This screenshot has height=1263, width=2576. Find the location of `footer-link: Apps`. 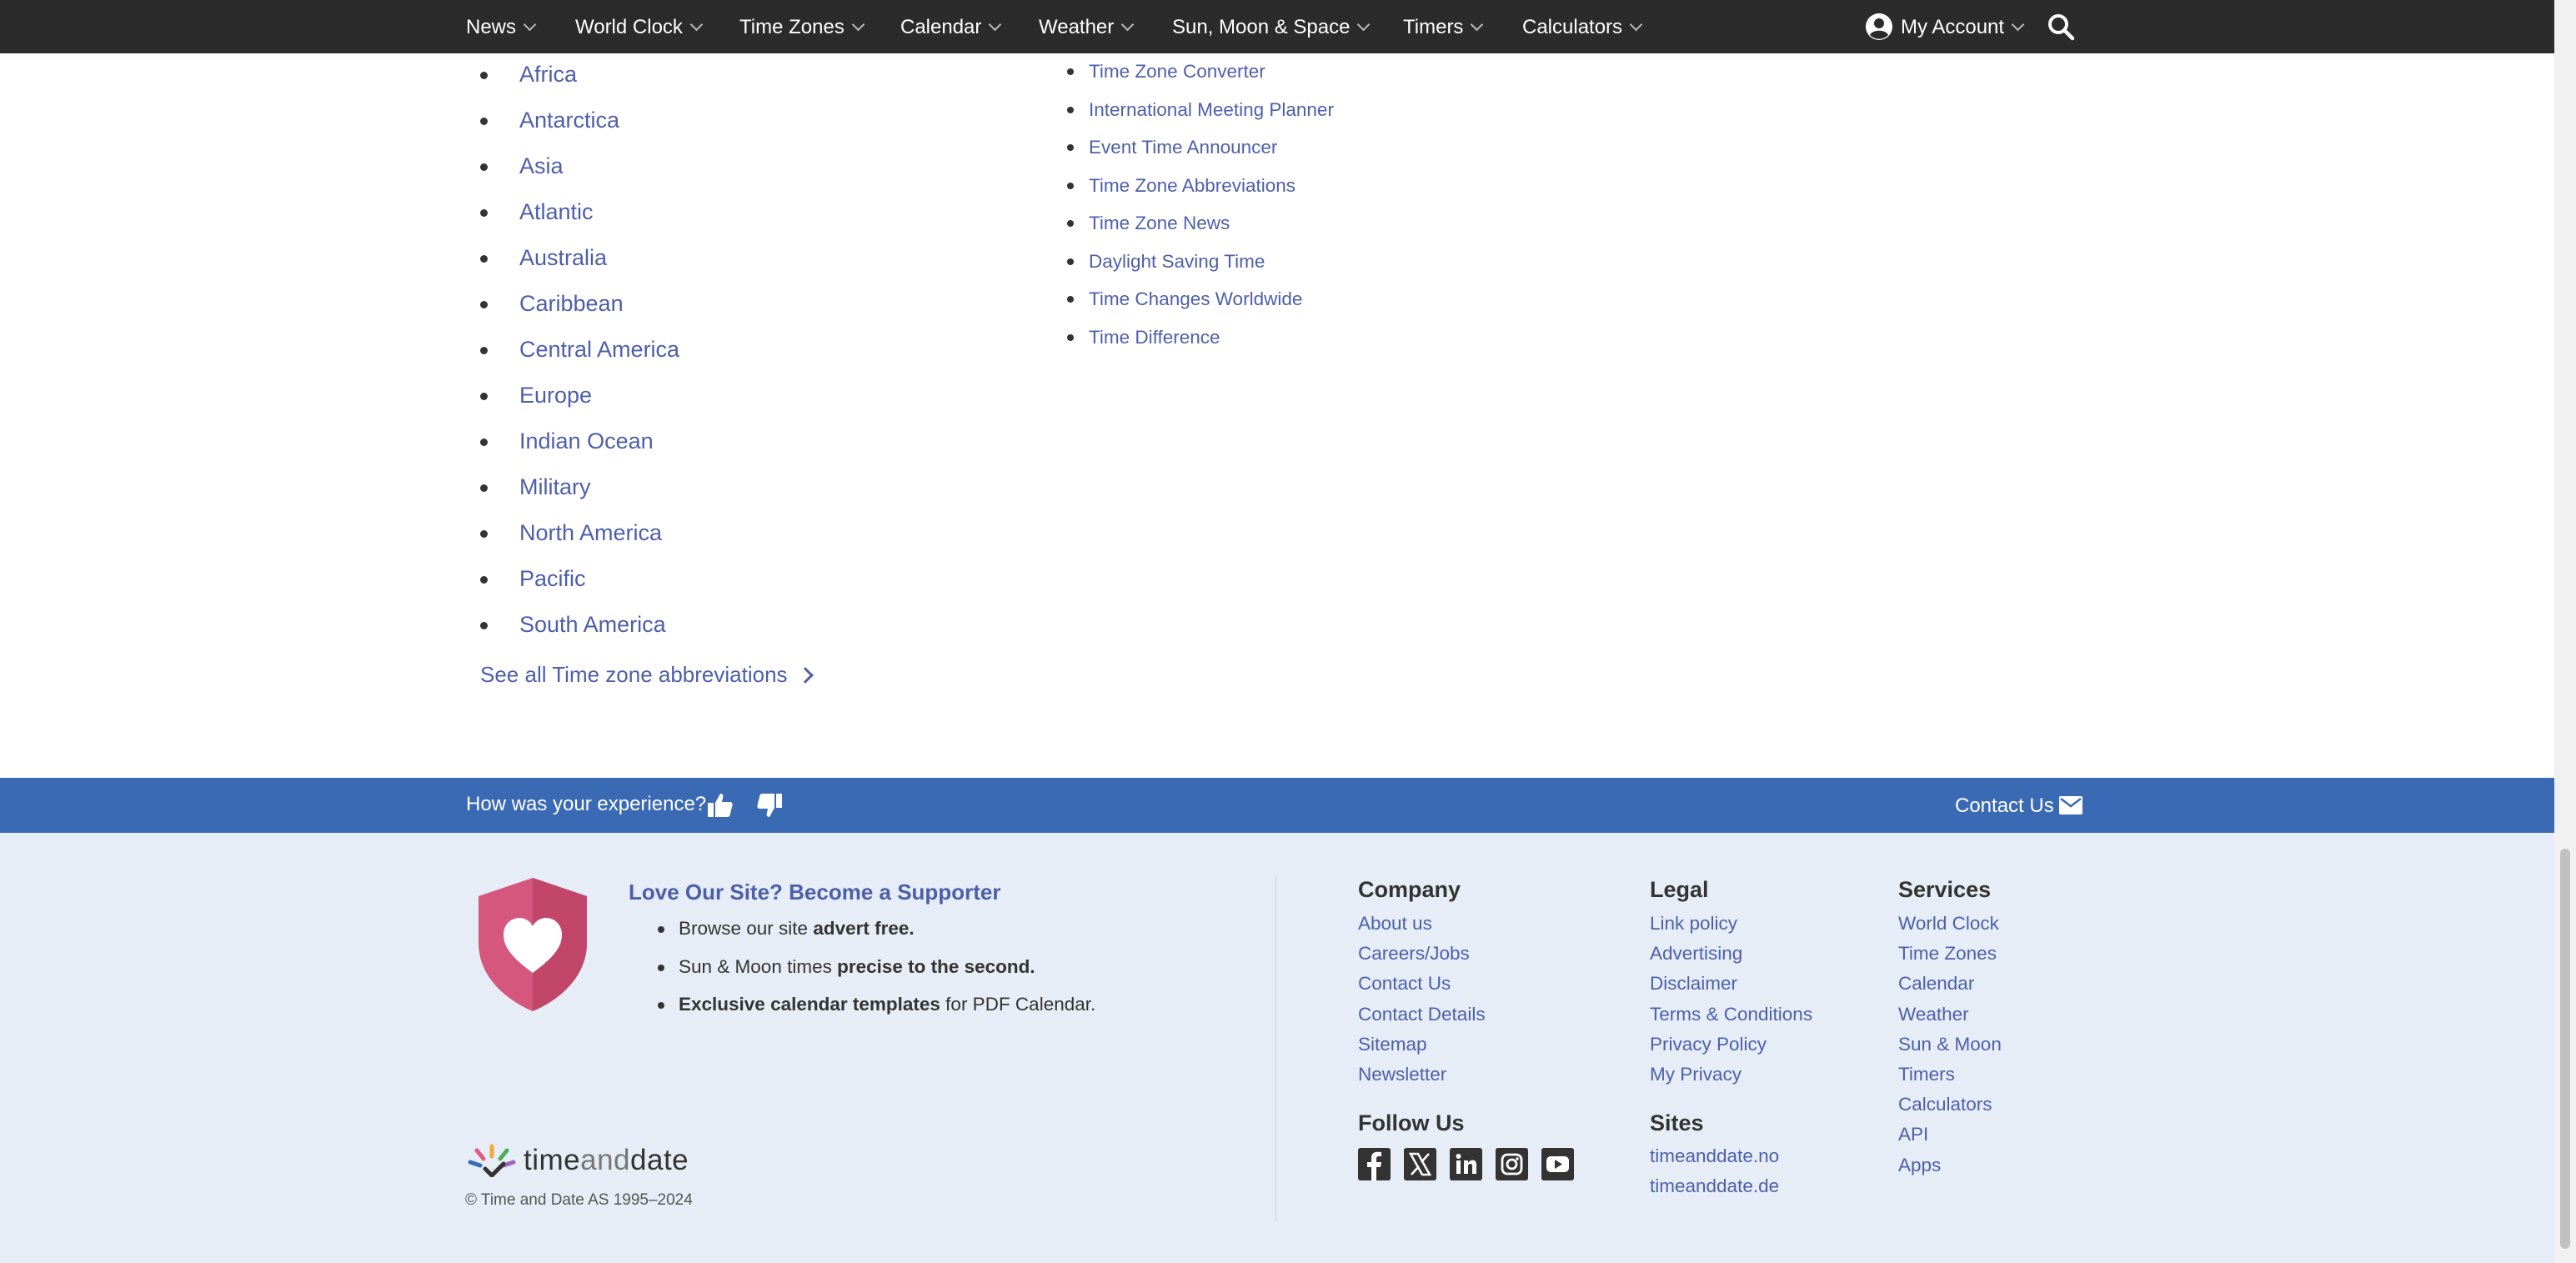

footer-link: Apps is located at coordinates (1950, 1165).